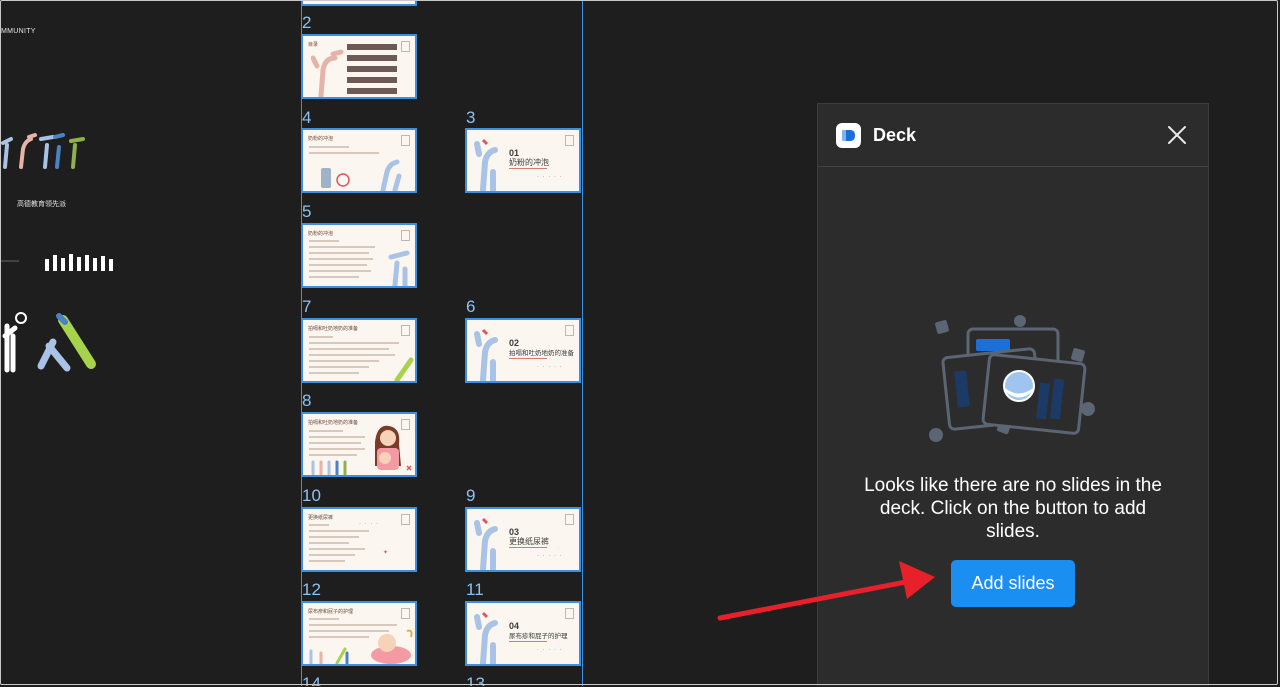 Image resolution: width=1280 pixels, height=687 pixels. What do you see at coordinates (49, 342) in the screenshot?
I see `person-pencil-illustration` at bounding box center [49, 342].